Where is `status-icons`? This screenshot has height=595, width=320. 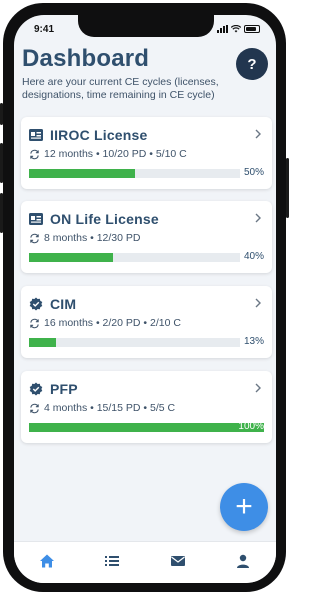
status-icons is located at coordinates (238, 29).